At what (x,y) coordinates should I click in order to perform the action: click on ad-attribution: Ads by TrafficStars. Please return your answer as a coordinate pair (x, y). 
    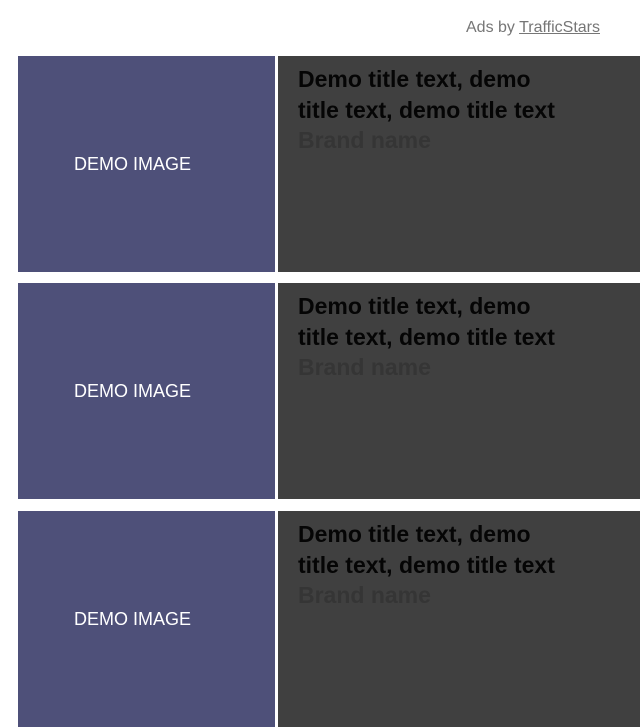
    Looking at the image, I should click on (533, 28).